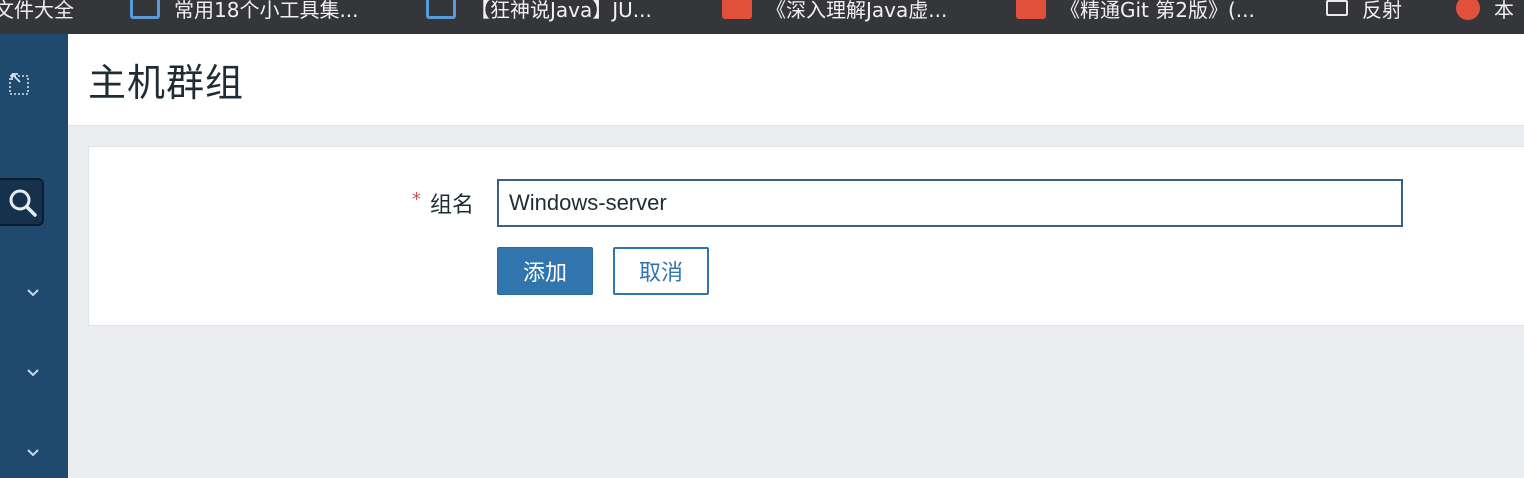  I want to click on group-name-input, so click(950, 203).